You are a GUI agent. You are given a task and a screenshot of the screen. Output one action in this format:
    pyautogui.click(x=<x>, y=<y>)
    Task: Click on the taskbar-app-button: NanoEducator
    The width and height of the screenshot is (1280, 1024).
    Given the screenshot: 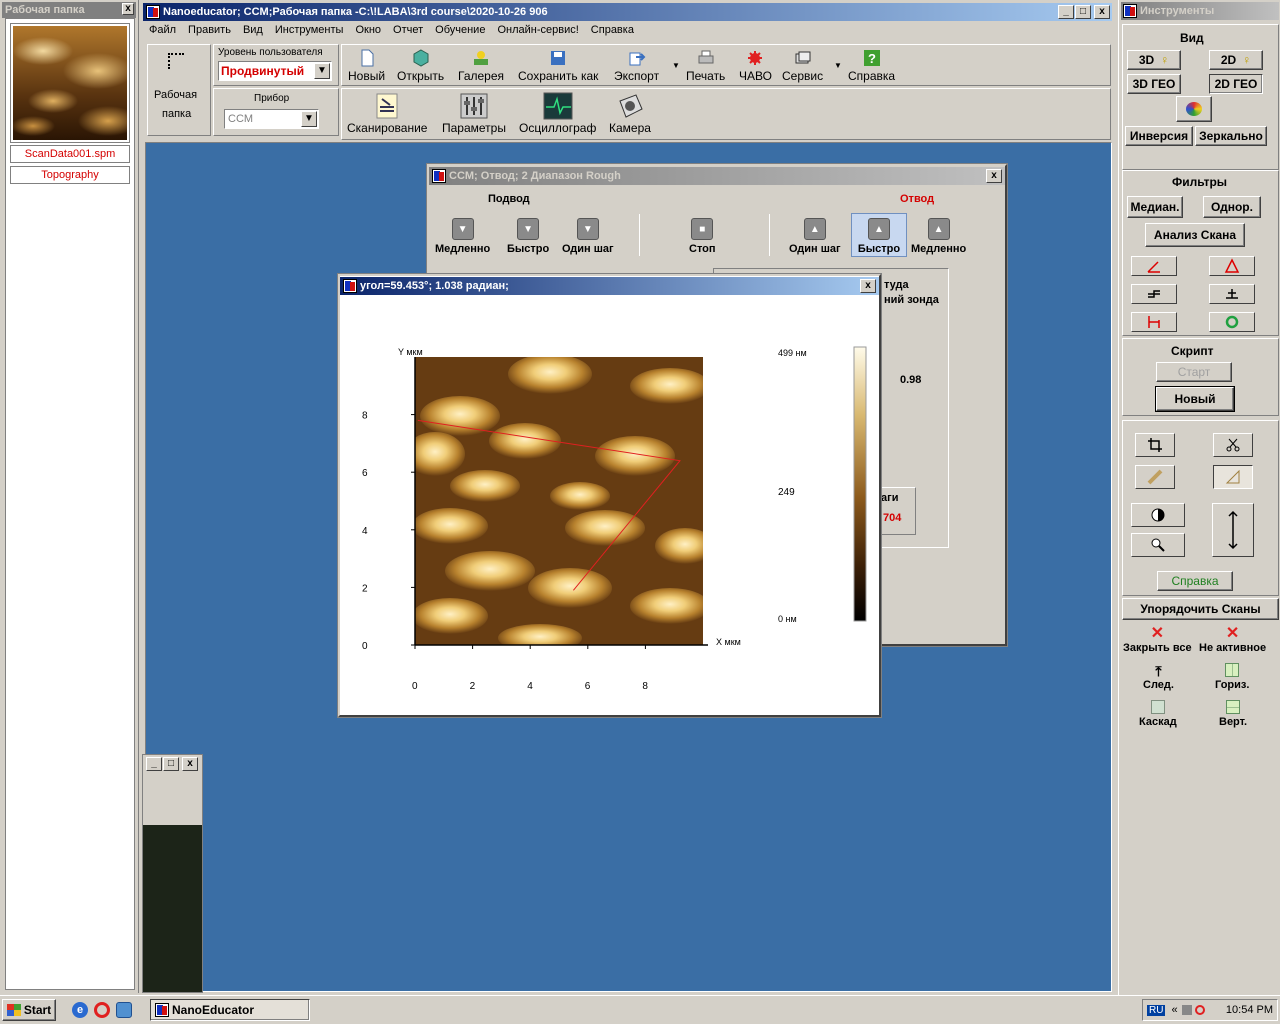 What is the action you would take?
    pyautogui.click(x=230, y=1010)
    